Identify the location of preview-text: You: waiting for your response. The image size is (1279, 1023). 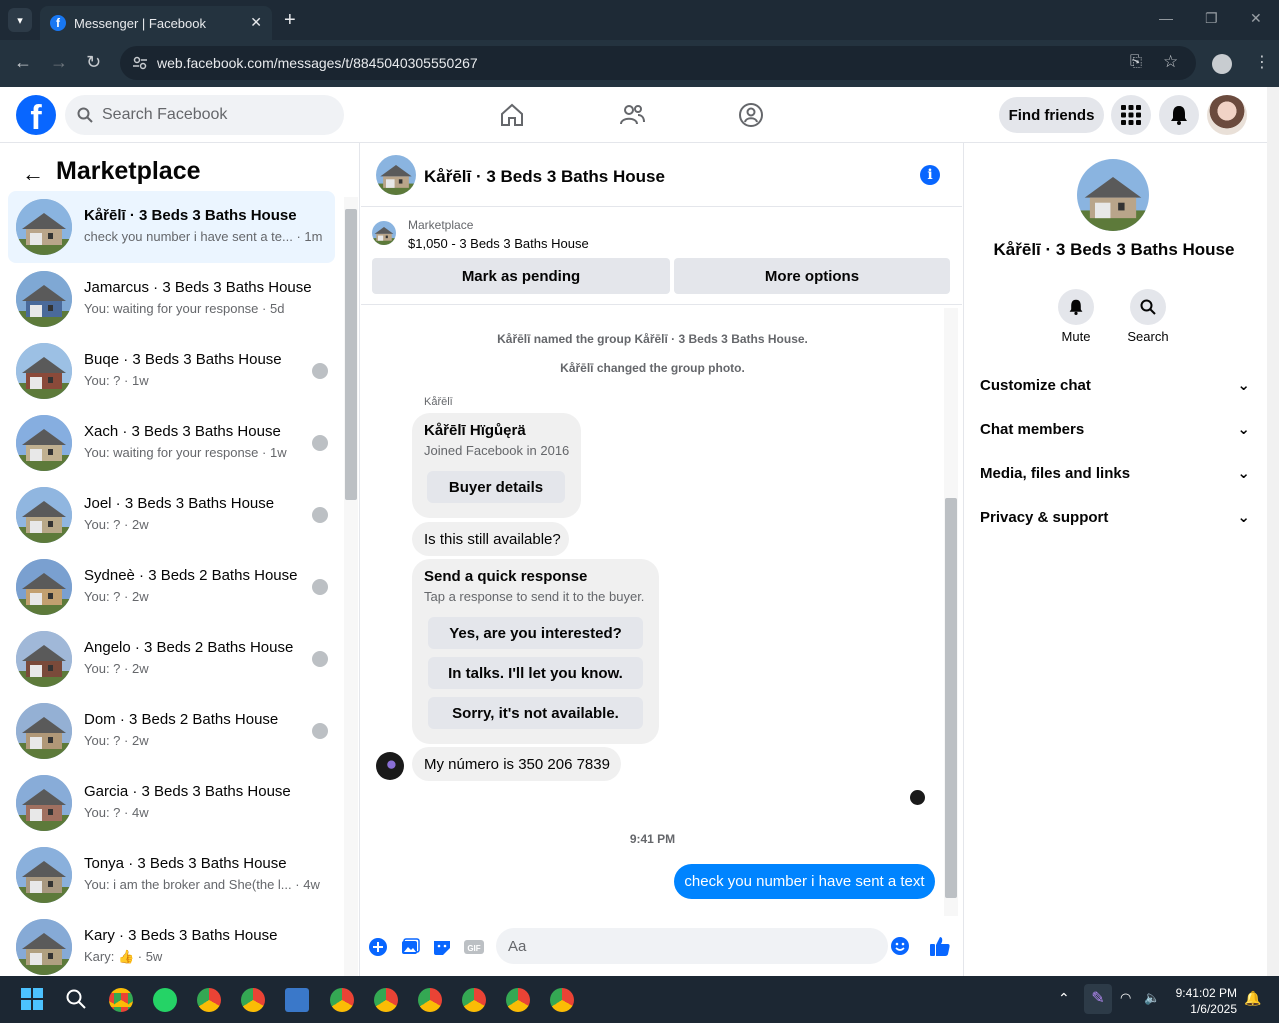
(171, 308).